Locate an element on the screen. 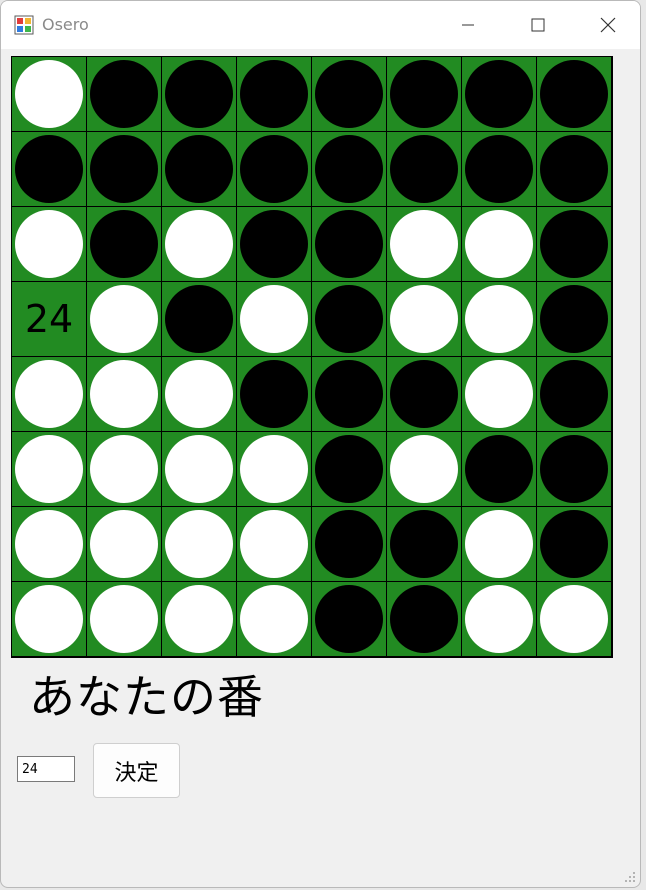 This screenshot has width=646, height=890. close-button is located at coordinates (606, 25).